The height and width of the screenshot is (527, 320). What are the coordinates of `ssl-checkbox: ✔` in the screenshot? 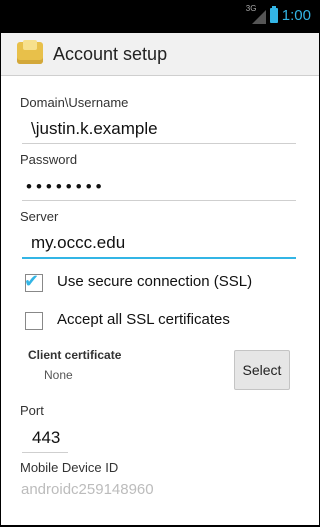 It's located at (33, 281).